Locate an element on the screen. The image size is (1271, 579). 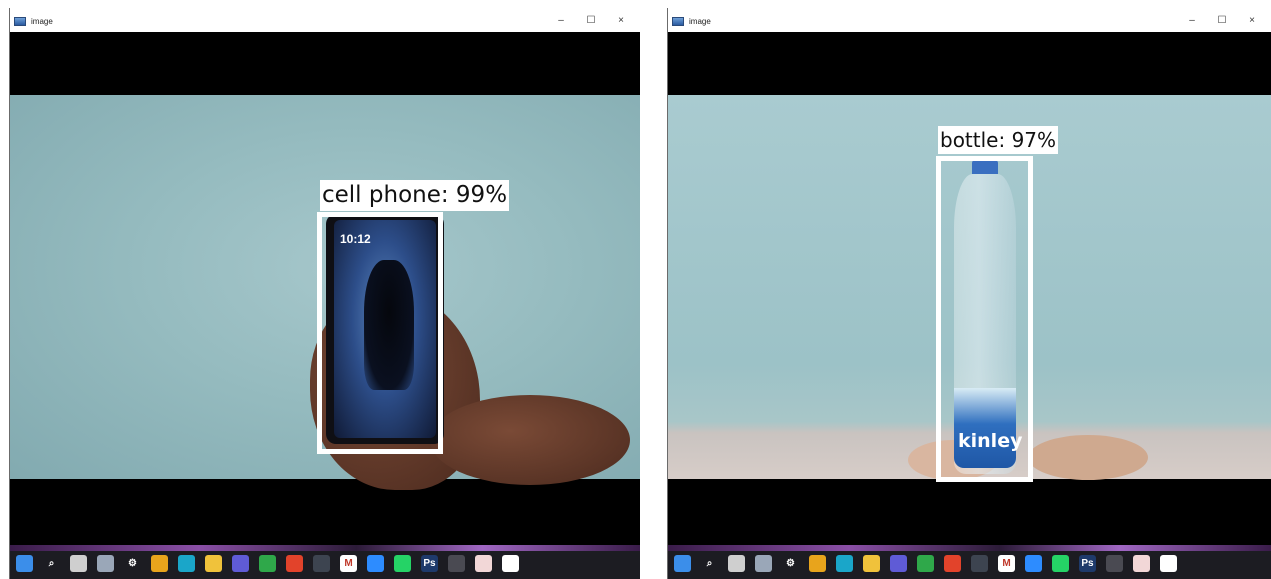
detection-label: cell phone: 99% is located at coordinates (415, 195).